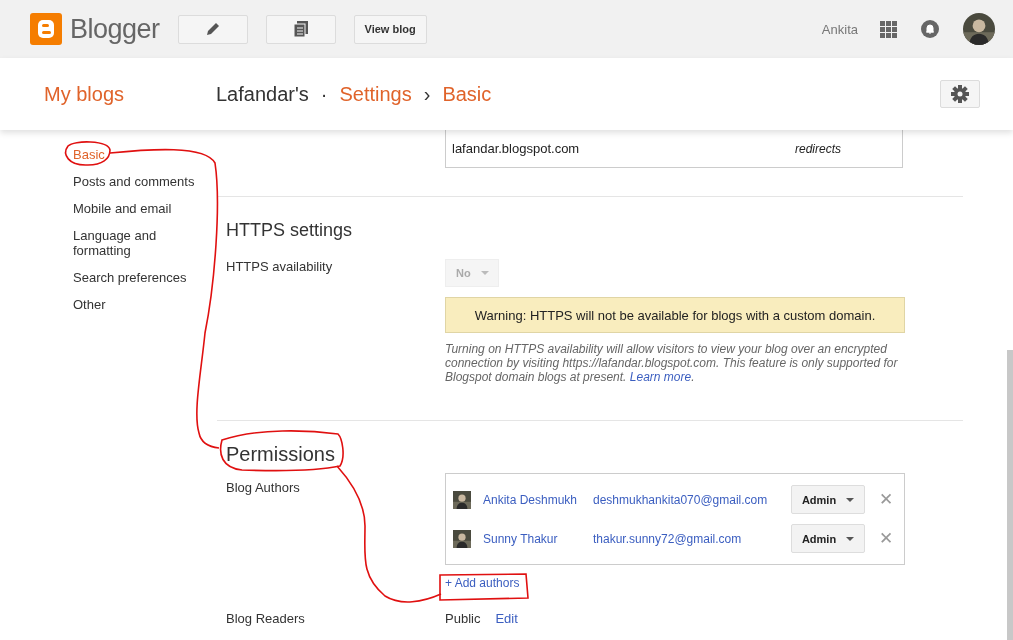 The image size is (1013, 640). What do you see at coordinates (692, 538) in the screenshot?
I see `author-email: thakur.sunny72@gmail.com` at bounding box center [692, 538].